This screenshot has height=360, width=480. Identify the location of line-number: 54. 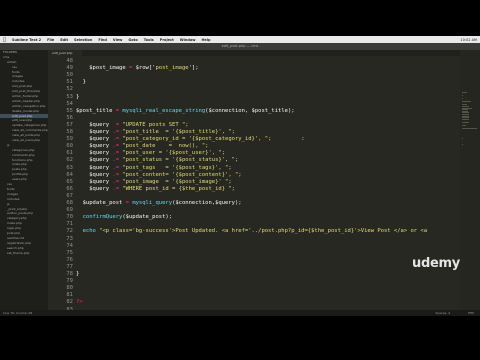
(69, 103).